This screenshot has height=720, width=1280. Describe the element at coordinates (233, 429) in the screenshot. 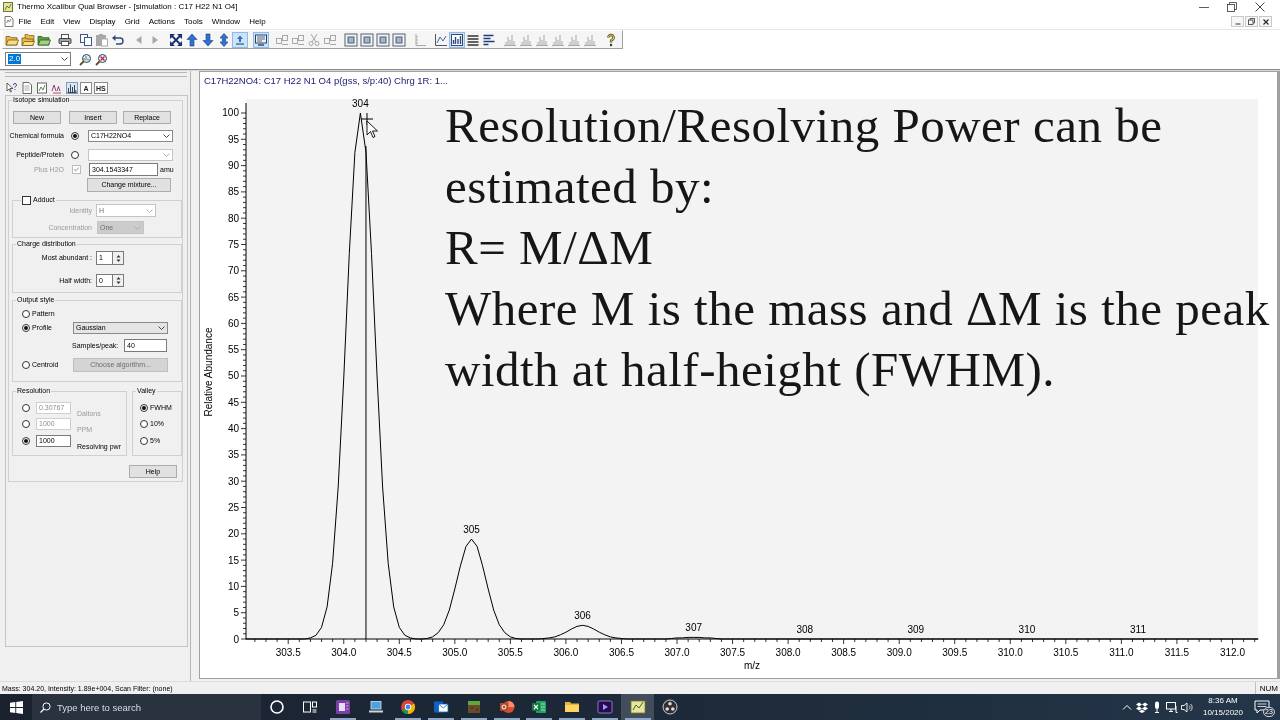

I see `tick-label: 40` at that location.